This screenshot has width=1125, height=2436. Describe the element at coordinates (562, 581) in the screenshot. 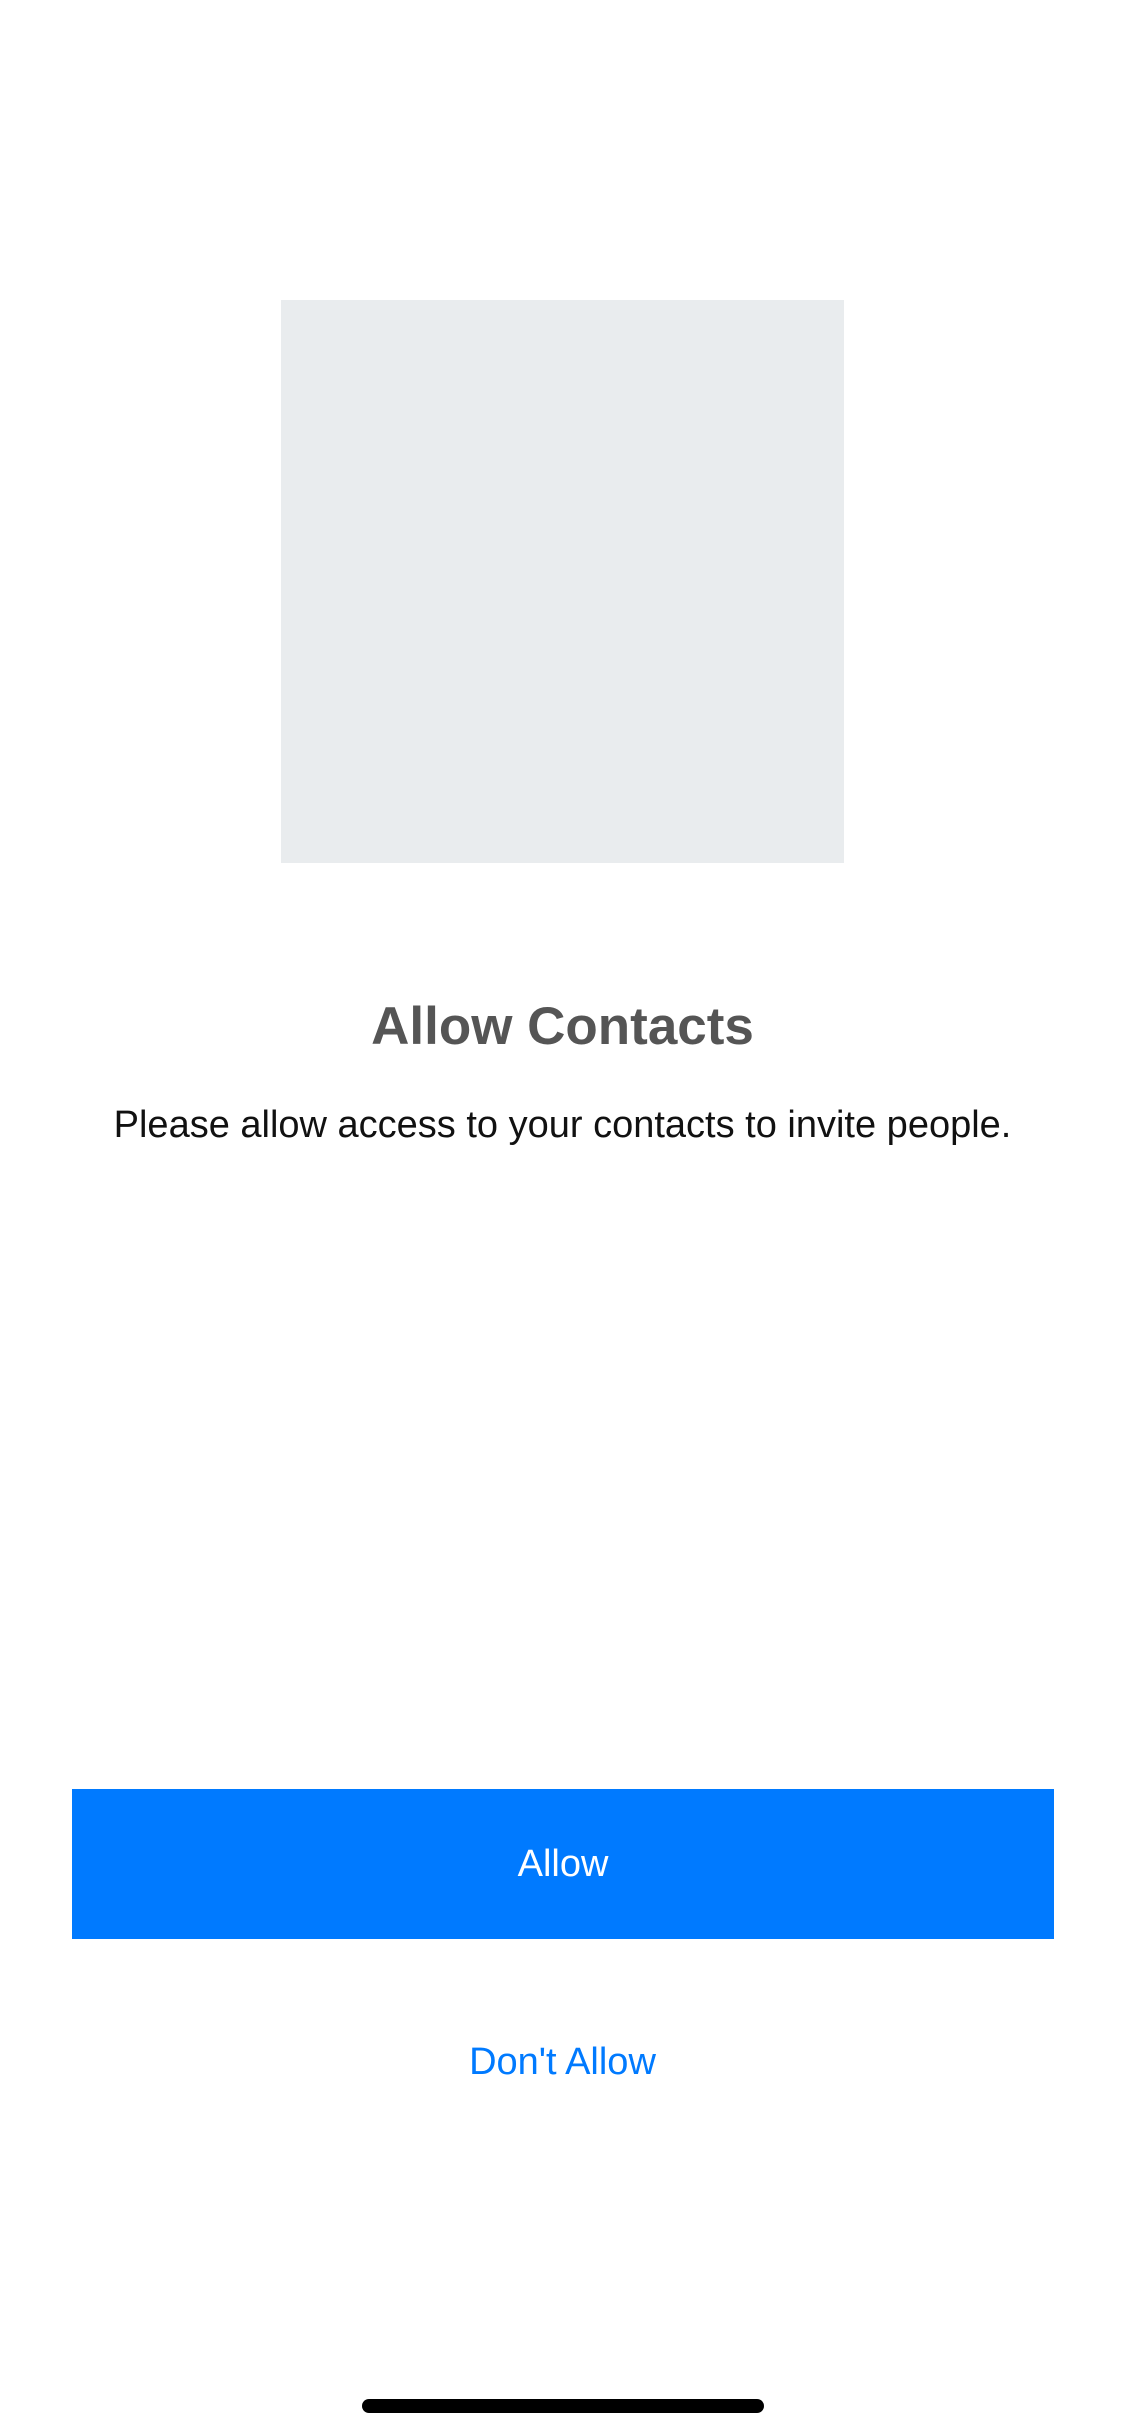

I see `contacts-illustration-placeholder` at that location.